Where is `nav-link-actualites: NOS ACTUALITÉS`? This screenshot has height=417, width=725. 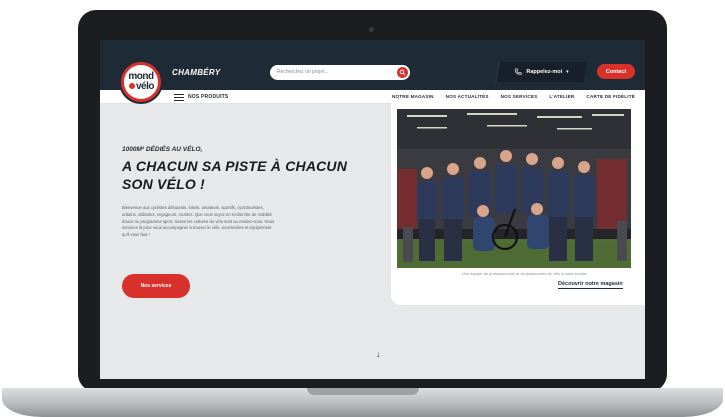 nav-link-actualites: NOS ACTUALITÉS is located at coordinates (467, 96).